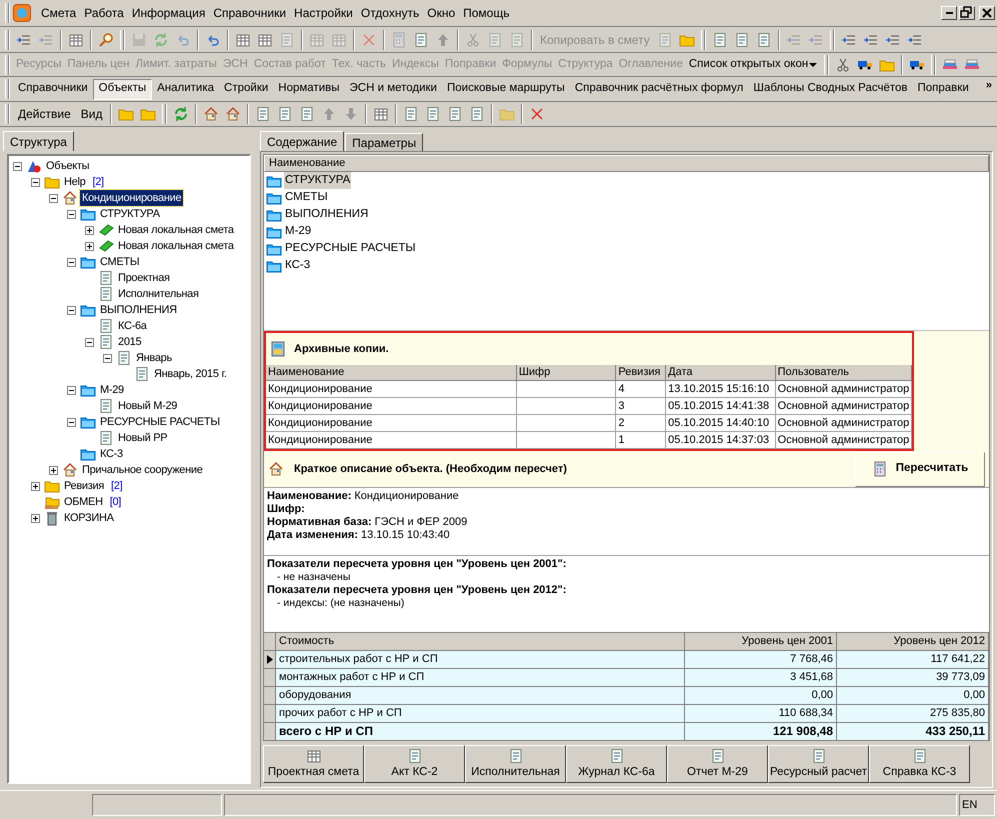  Describe the element at coordinates (89, 518) in the screenshot. I see `tree-item: КОРЗИНА` at that location.